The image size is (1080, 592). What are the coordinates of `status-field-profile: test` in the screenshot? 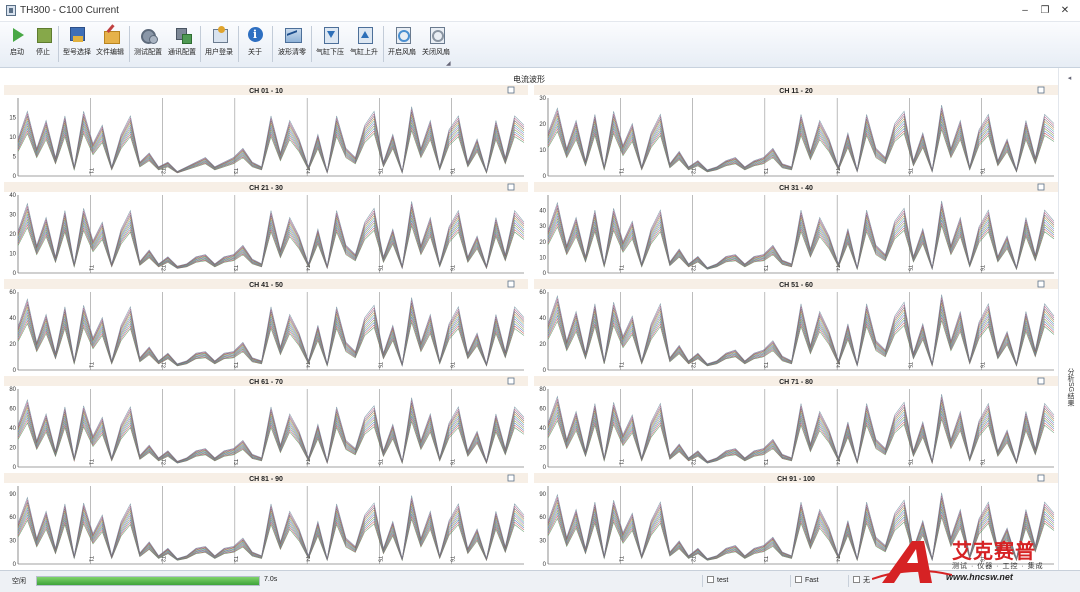 It's located at (715, 581).